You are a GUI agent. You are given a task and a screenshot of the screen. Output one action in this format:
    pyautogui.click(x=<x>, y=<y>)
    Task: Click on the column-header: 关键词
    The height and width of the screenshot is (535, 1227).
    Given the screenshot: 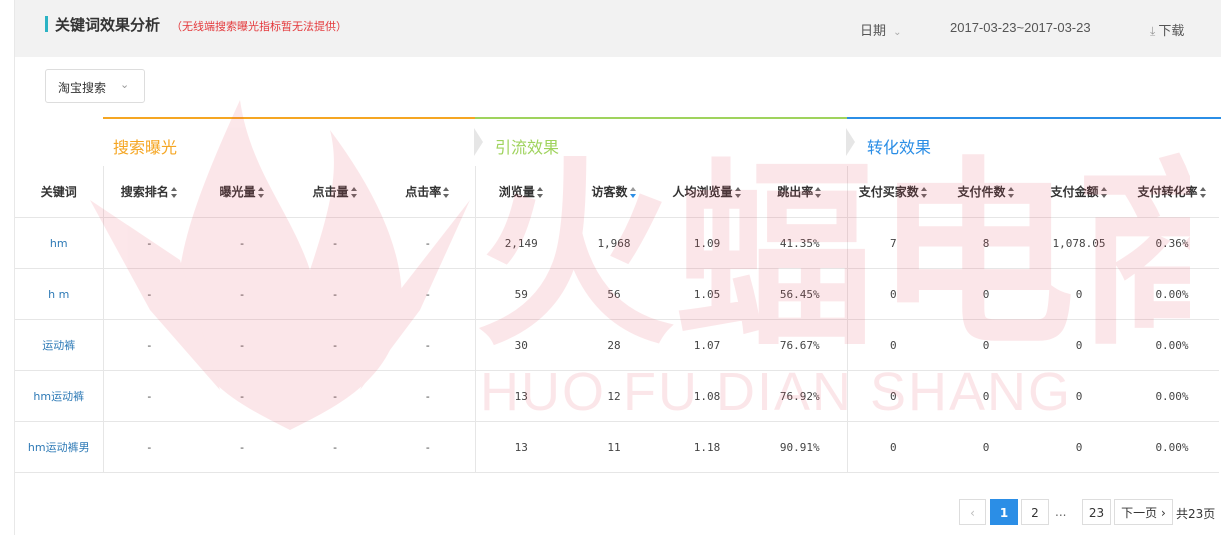 What is the action you would take?
    pyautogui.click(x=59, y=192)
    